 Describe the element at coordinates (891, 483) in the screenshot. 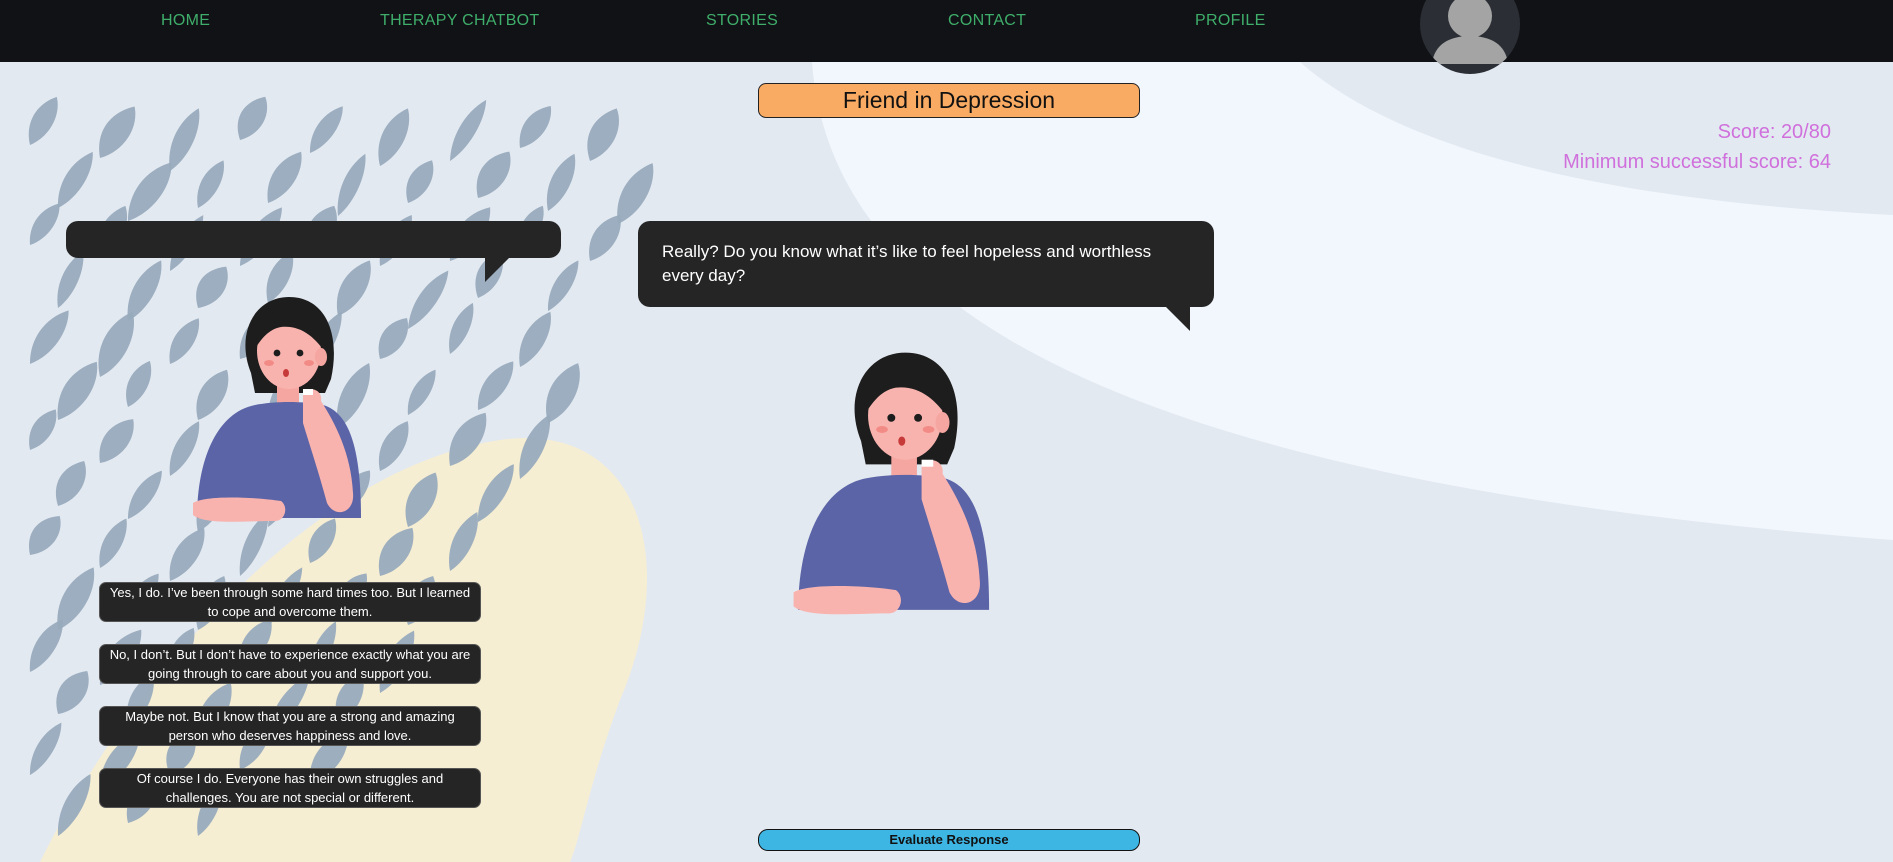

I see `friend-character-illustration` at that location.